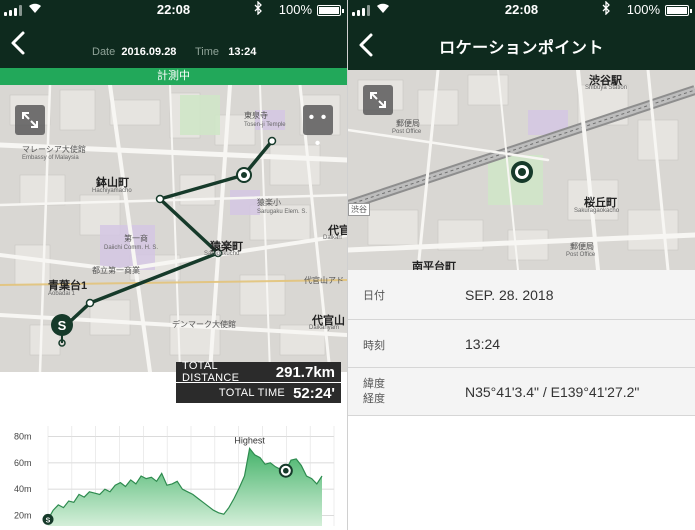 The image size is (695, 530). What do you see at coordinates (318, 128) in the screenshot?
I see `more-options-button: • • •` at bounding box center [318, 128].